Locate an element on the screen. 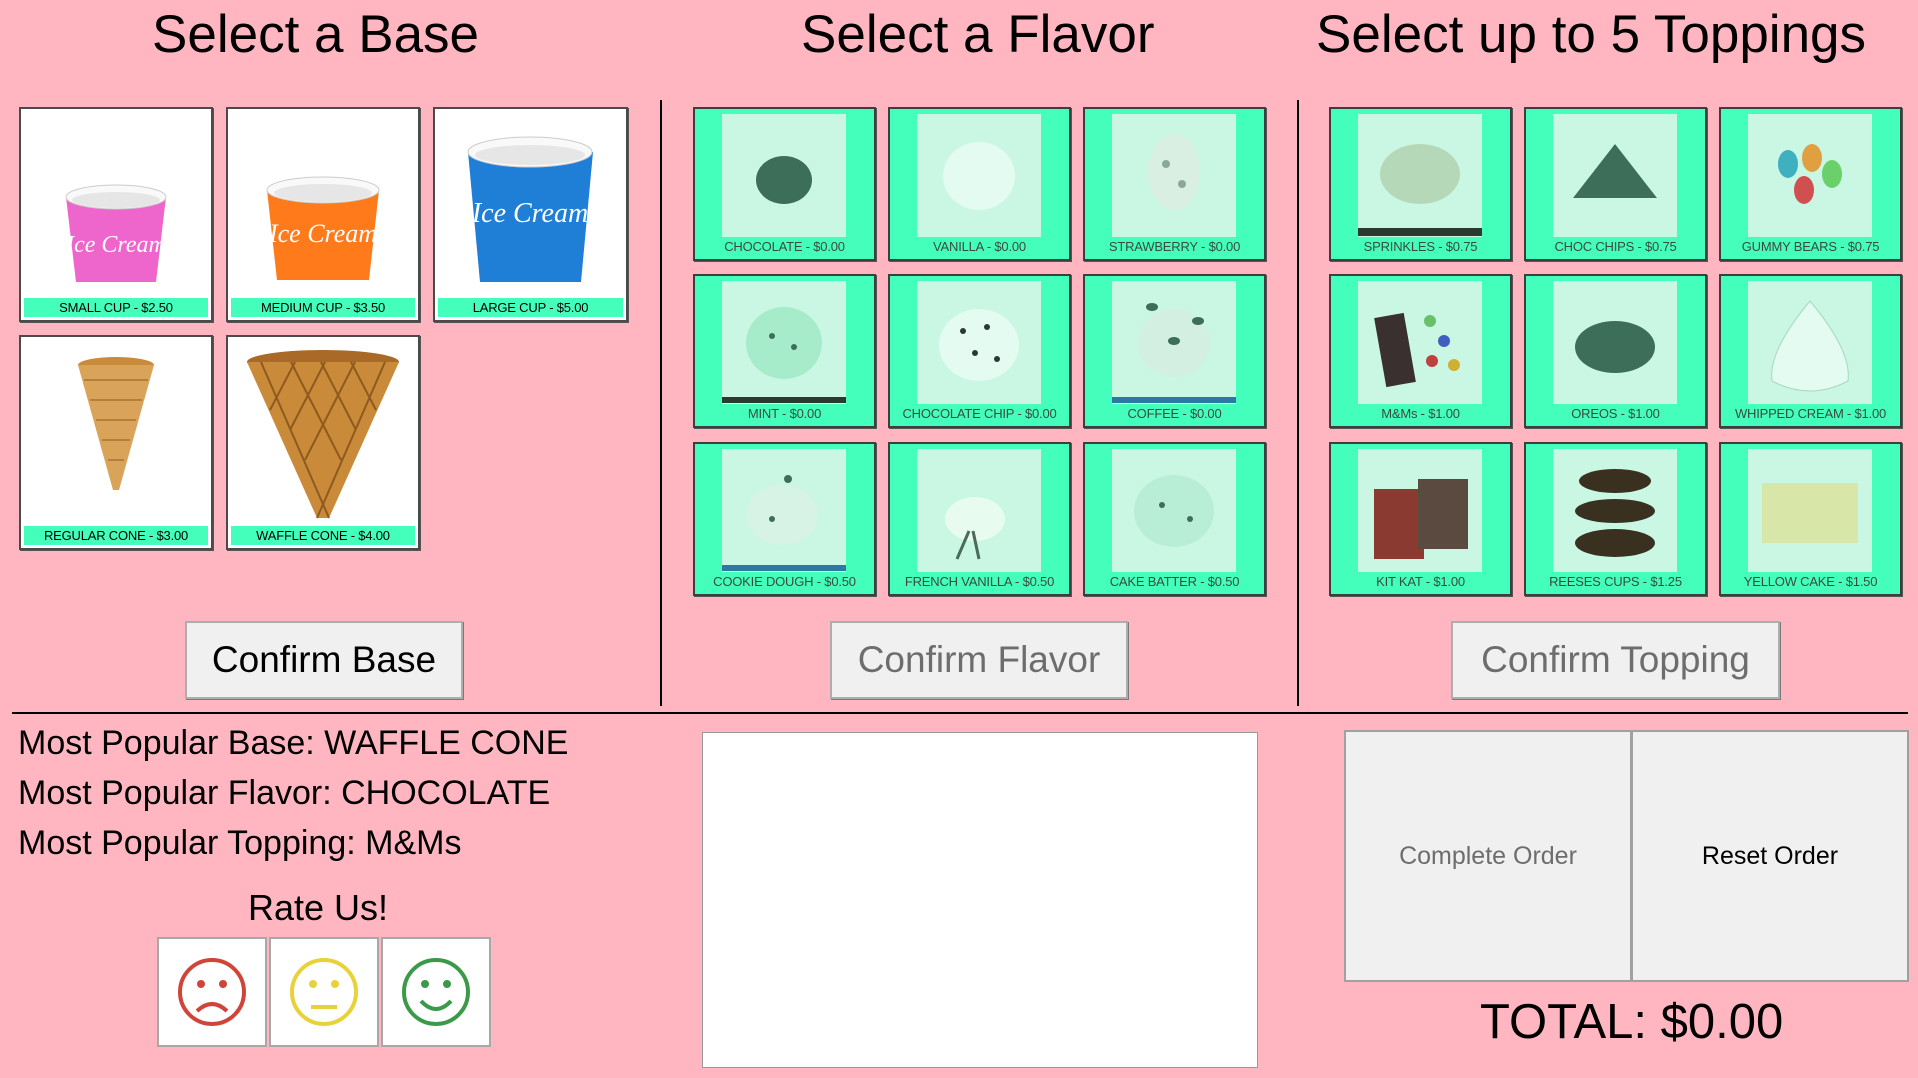 The image size is (1918, 1078). flavor-option-mint: MINT - $0.00 is located at coordinates (784, 351).